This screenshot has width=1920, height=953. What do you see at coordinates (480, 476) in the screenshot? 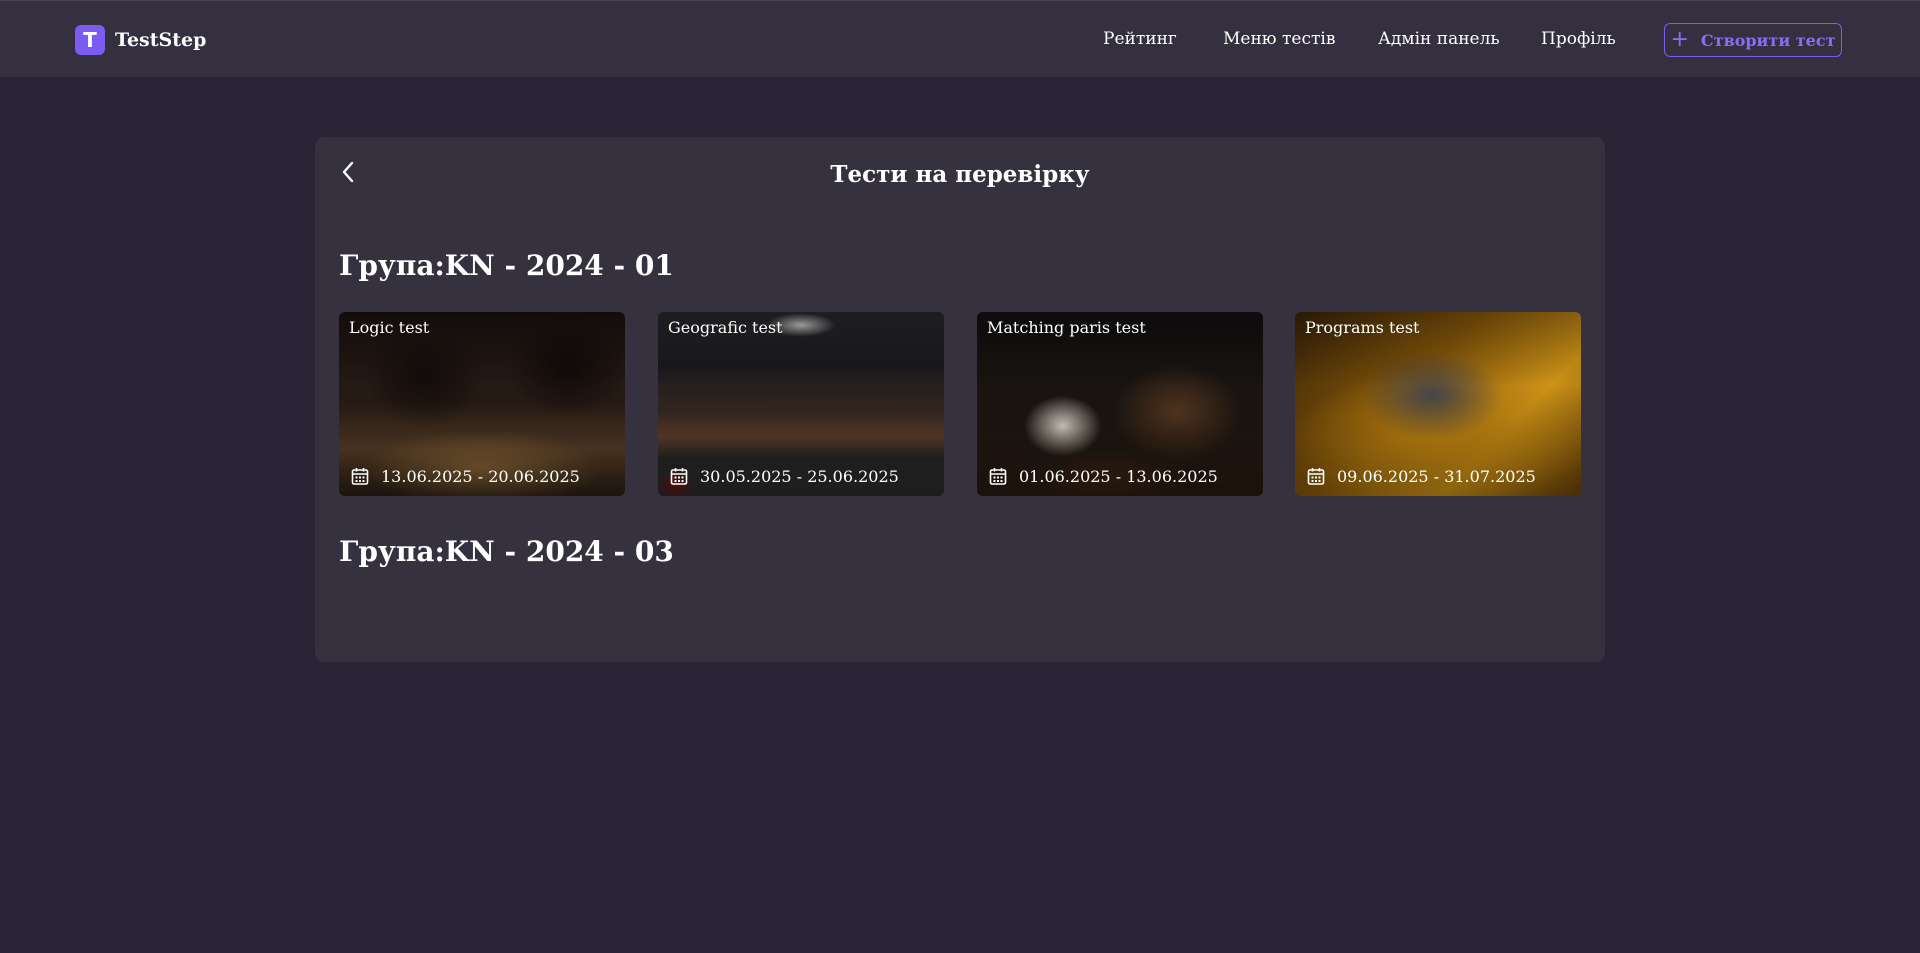
I see `test-card-date-range: 13.06.2025 - 20.06.2025` at bounding box center [480, 476].